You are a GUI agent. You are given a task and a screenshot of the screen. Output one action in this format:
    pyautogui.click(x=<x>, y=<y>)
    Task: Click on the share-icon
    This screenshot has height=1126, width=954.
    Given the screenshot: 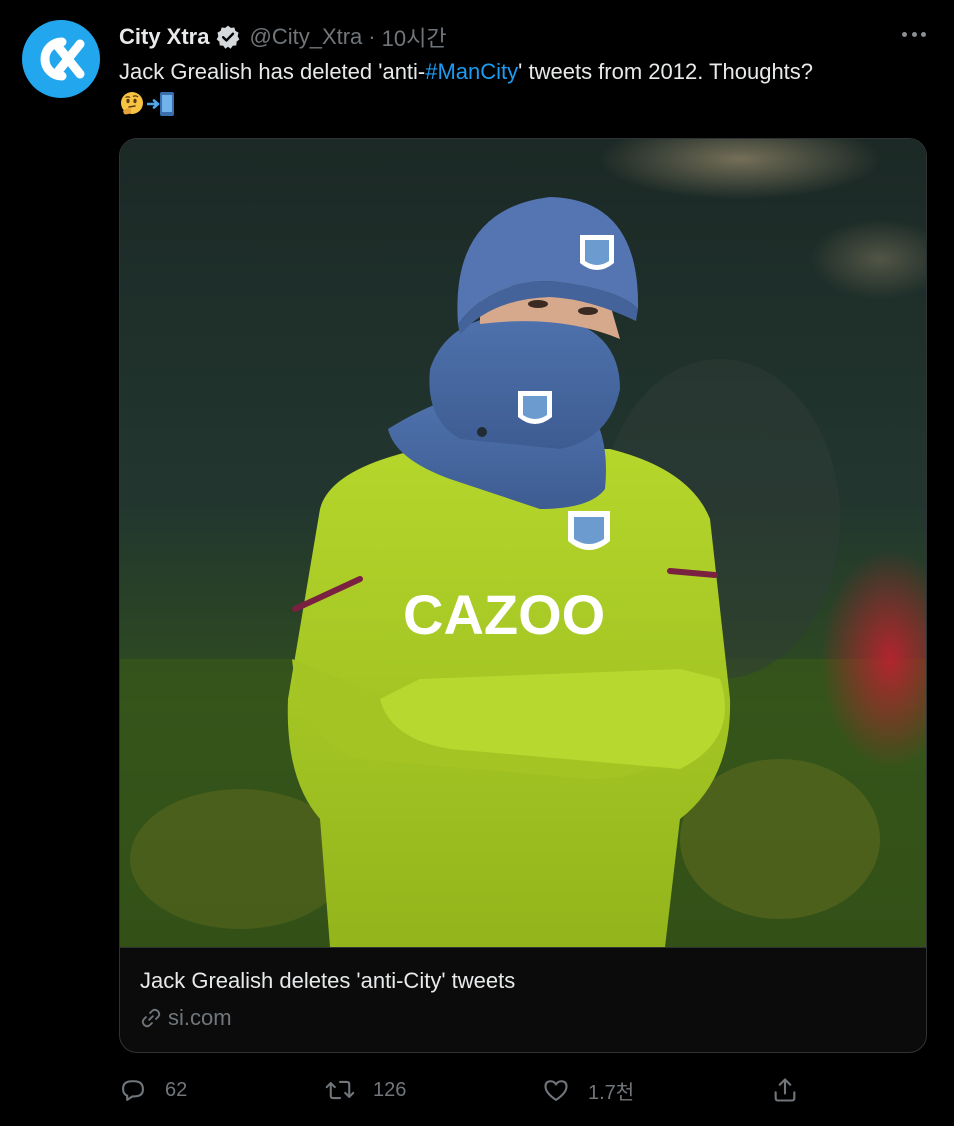 What is the action you would take?
    pyautogui.click(x=785, y=1090)
    